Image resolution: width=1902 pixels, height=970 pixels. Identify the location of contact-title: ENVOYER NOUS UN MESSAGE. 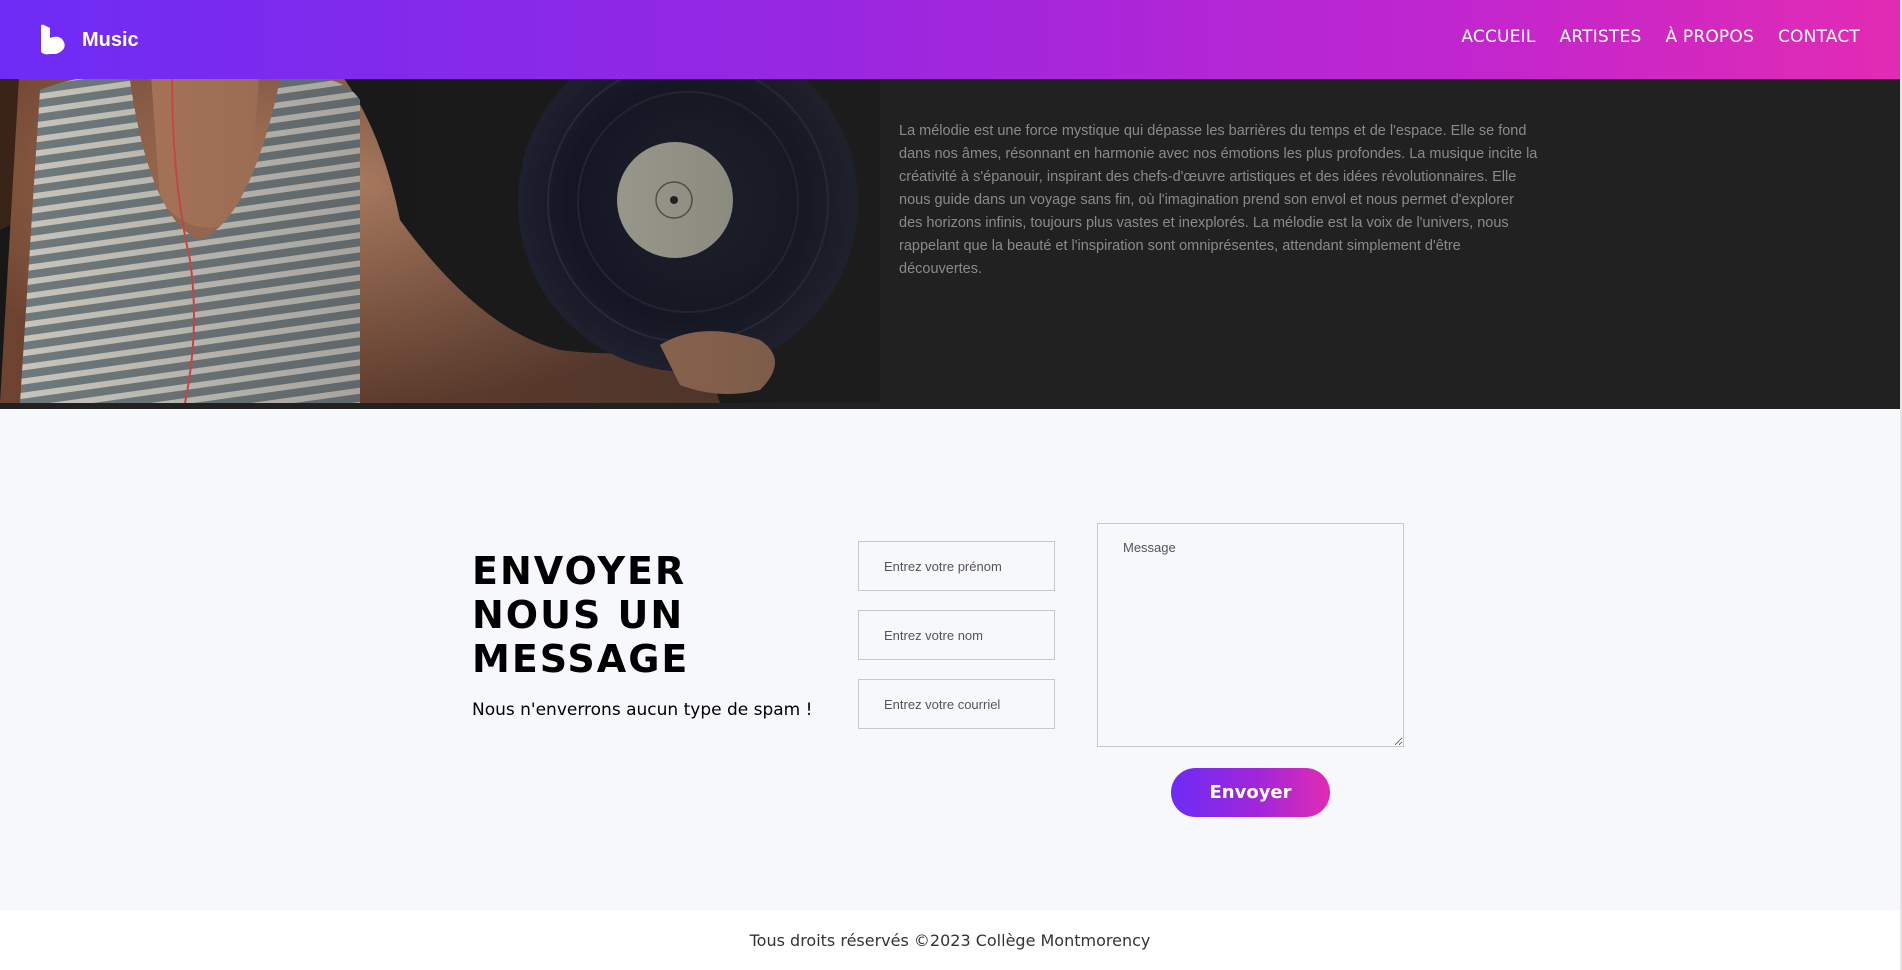
(581, 615).